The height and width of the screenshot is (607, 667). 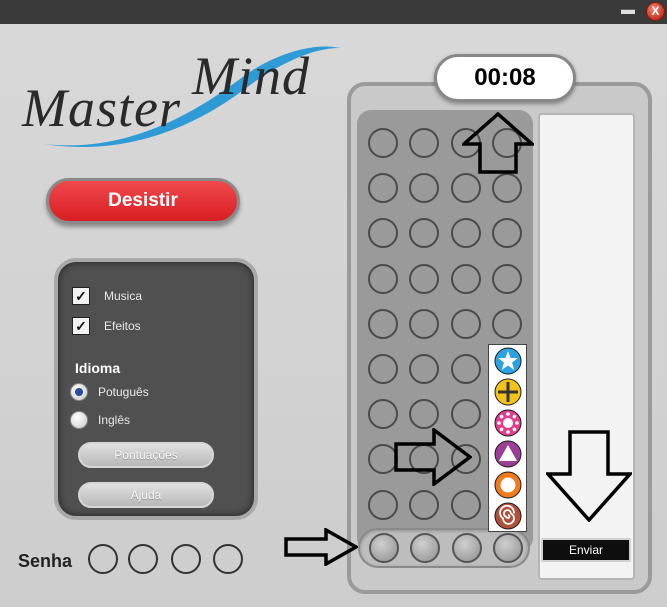 What do you see at coordinates (146, 495) in the screenshot?
I see `ajuda-button: Ajuda` at bounding box center [146, 495].